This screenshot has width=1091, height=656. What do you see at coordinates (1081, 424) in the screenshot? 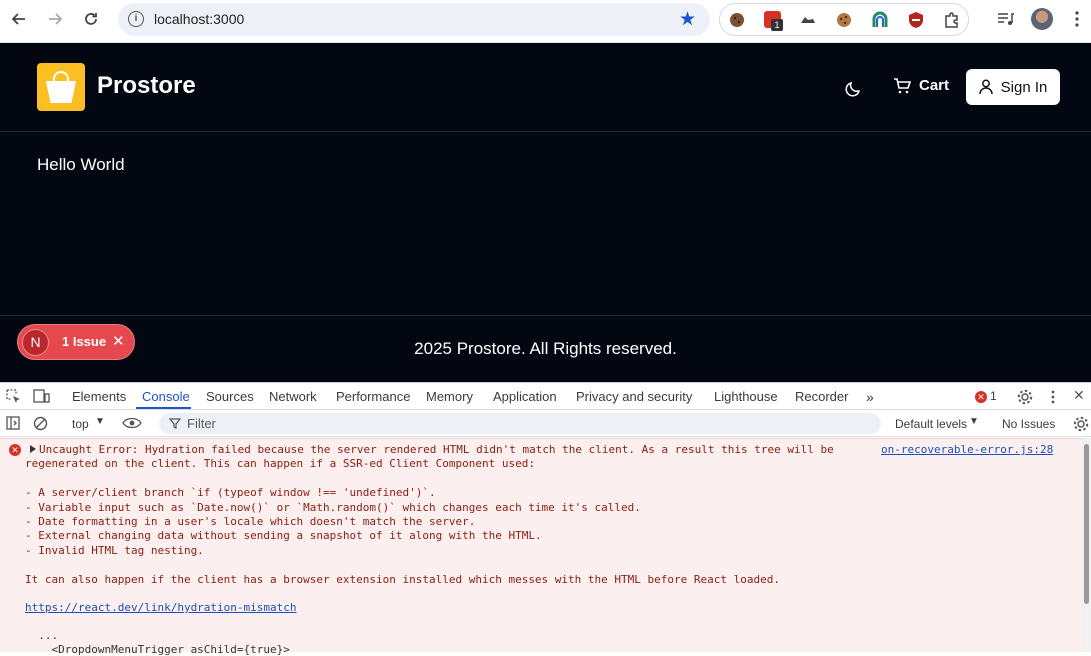
I see `console-settings-gear-icon` at bounding box center [1081, 424].